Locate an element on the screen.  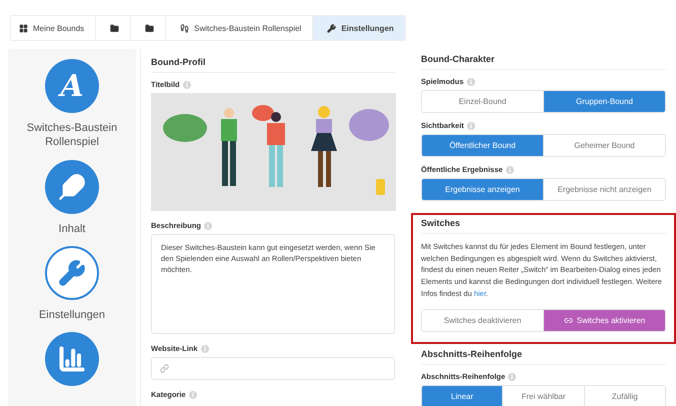
breadcrumb-item: Einstellungen is located at coordinates (359, 28).